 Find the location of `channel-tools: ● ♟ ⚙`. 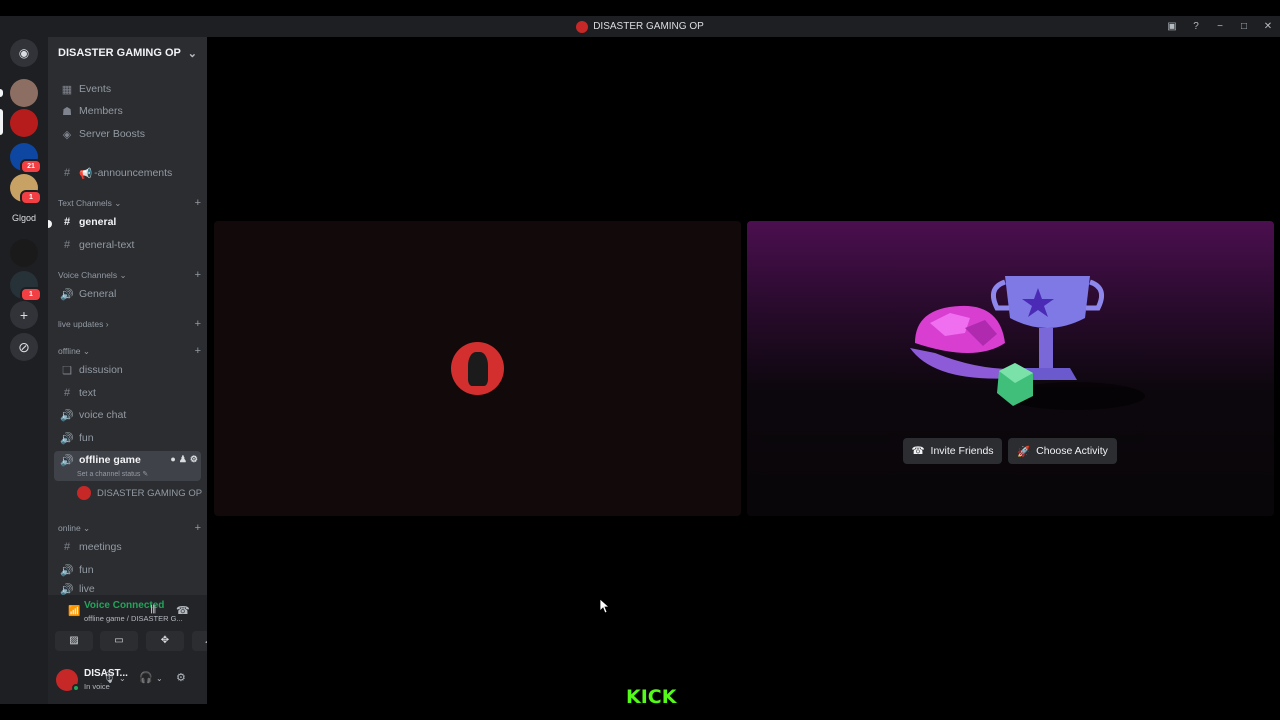

channel-tools: ● ♟ ⚙ is located at coordinates (185, 459).